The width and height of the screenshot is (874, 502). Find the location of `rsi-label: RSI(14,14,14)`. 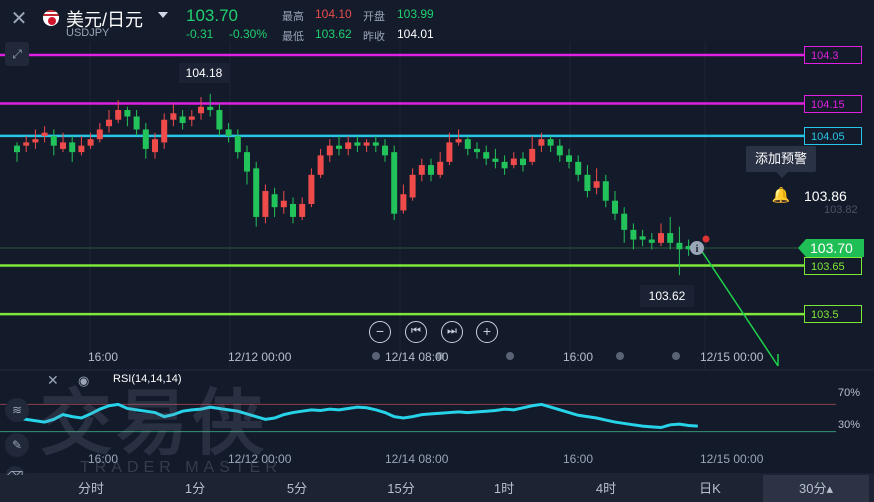

rsi-label: RSI(14,14,14) is located at coordinates (147, 379).